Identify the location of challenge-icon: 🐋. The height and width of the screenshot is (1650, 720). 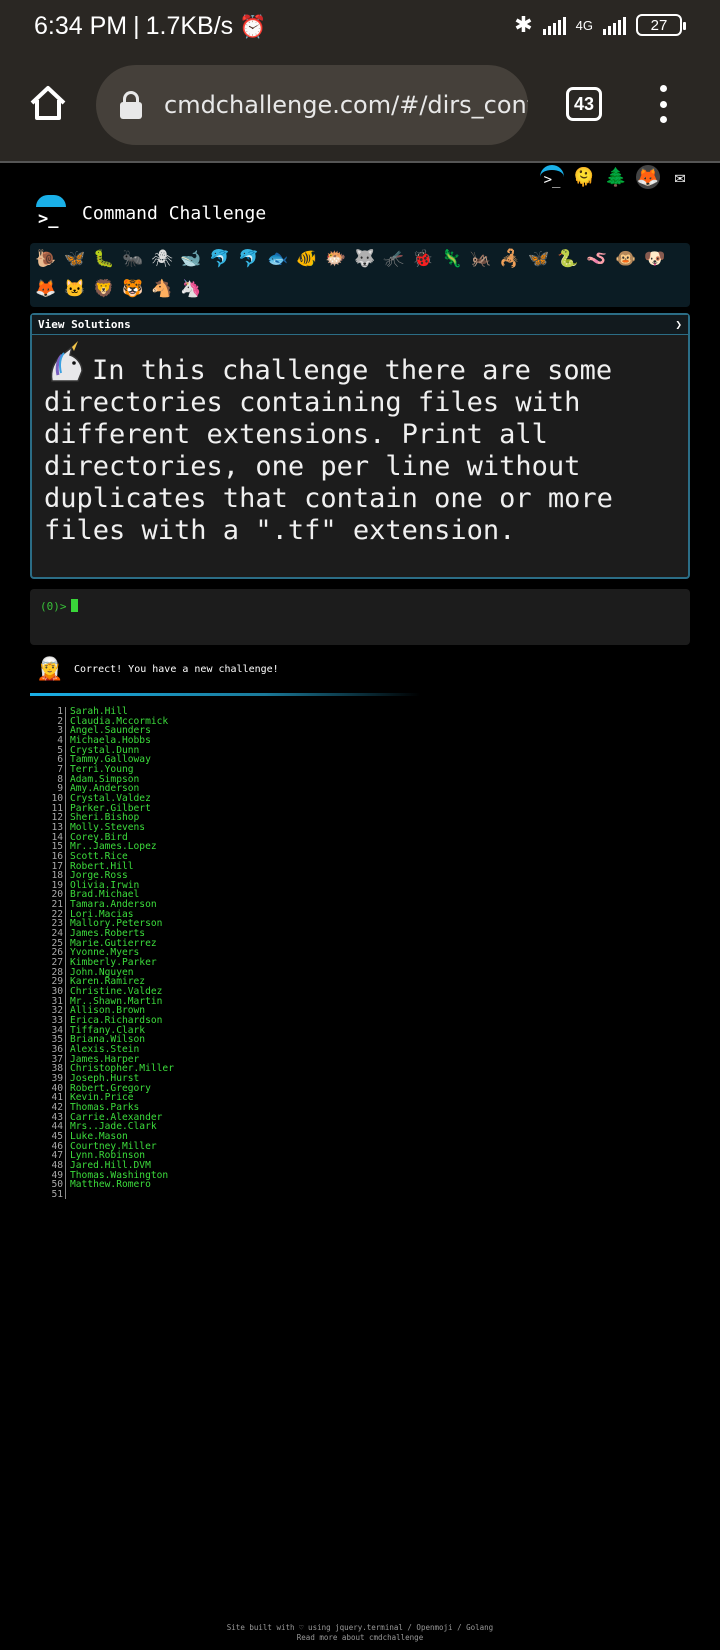
(191, 259).